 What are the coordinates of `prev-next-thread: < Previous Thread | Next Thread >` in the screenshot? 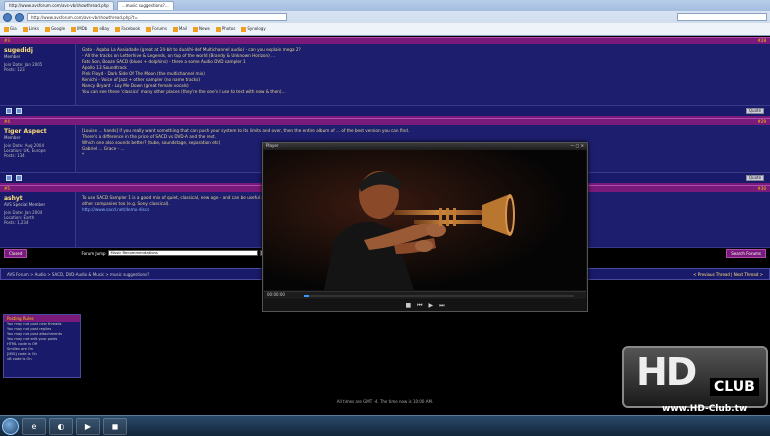 It's located at (728, 274).